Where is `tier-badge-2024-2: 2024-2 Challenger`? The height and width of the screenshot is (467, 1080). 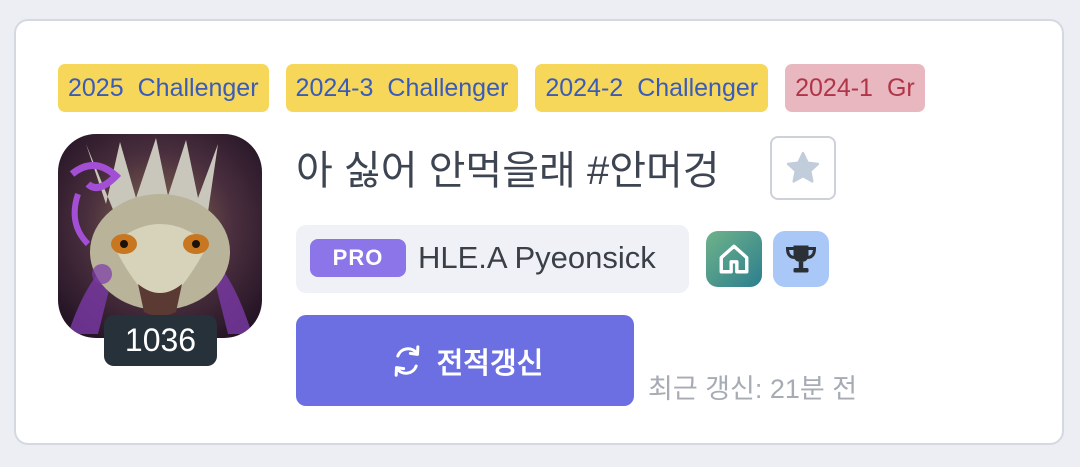 tier-badge-2024-2: 2024-2 Challenger is located at coordinates (652, 88).